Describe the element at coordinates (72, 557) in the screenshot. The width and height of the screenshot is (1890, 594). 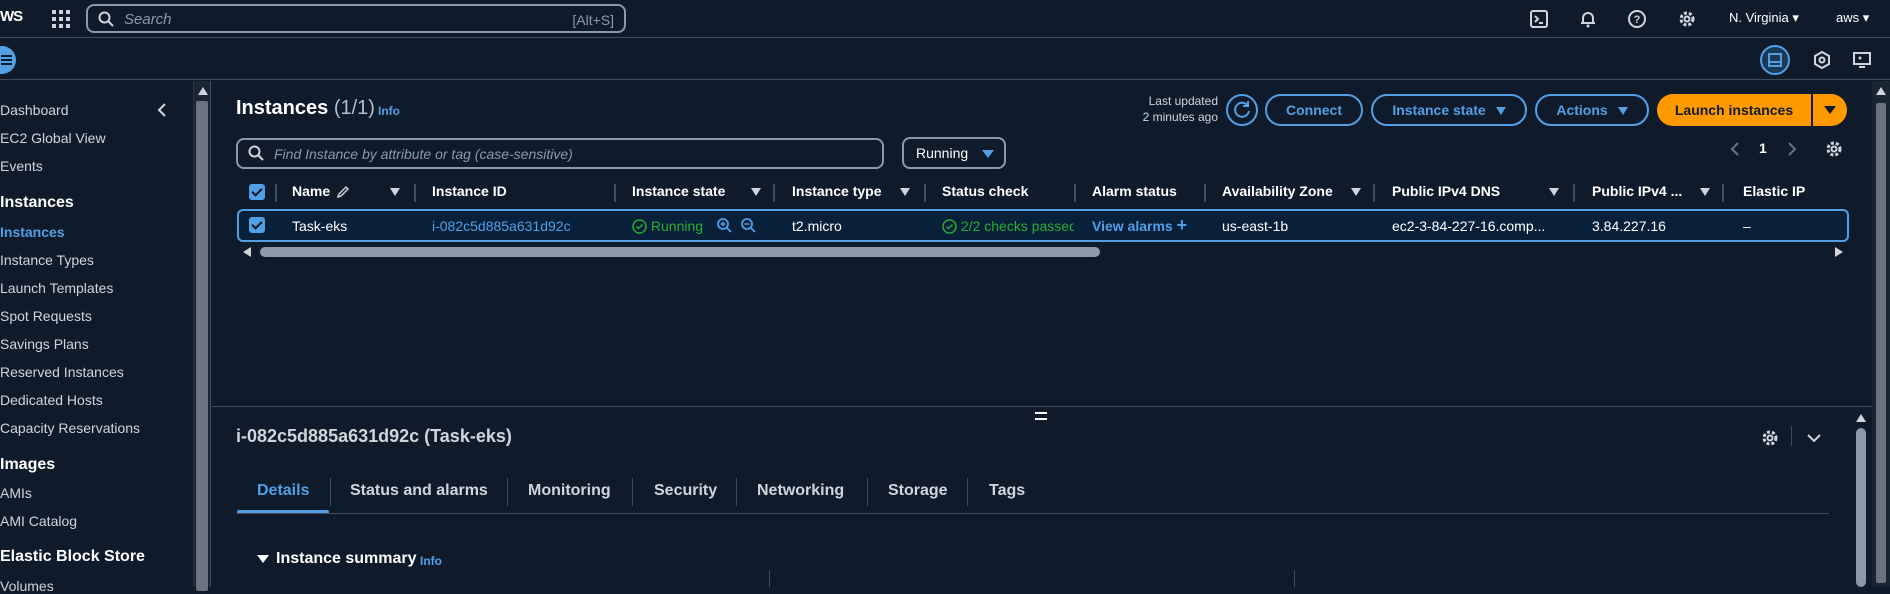
I see `sidebar-section-elastic-block-store: Elastic Block Store` at that location.